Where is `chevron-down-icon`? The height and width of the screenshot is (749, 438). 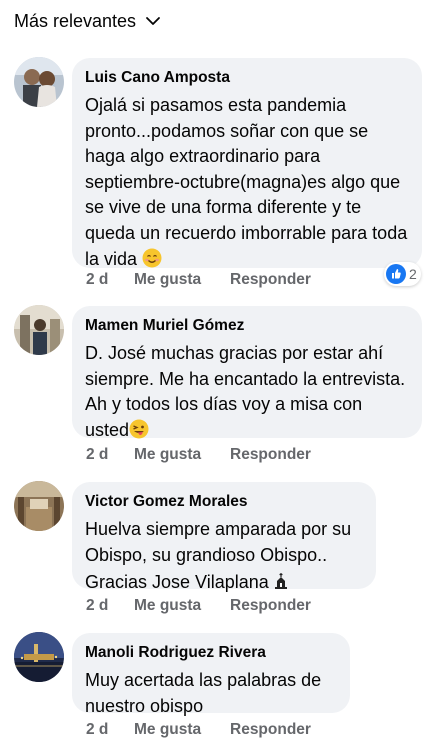 chevron-down-icon is located at coordinates (153, 21).